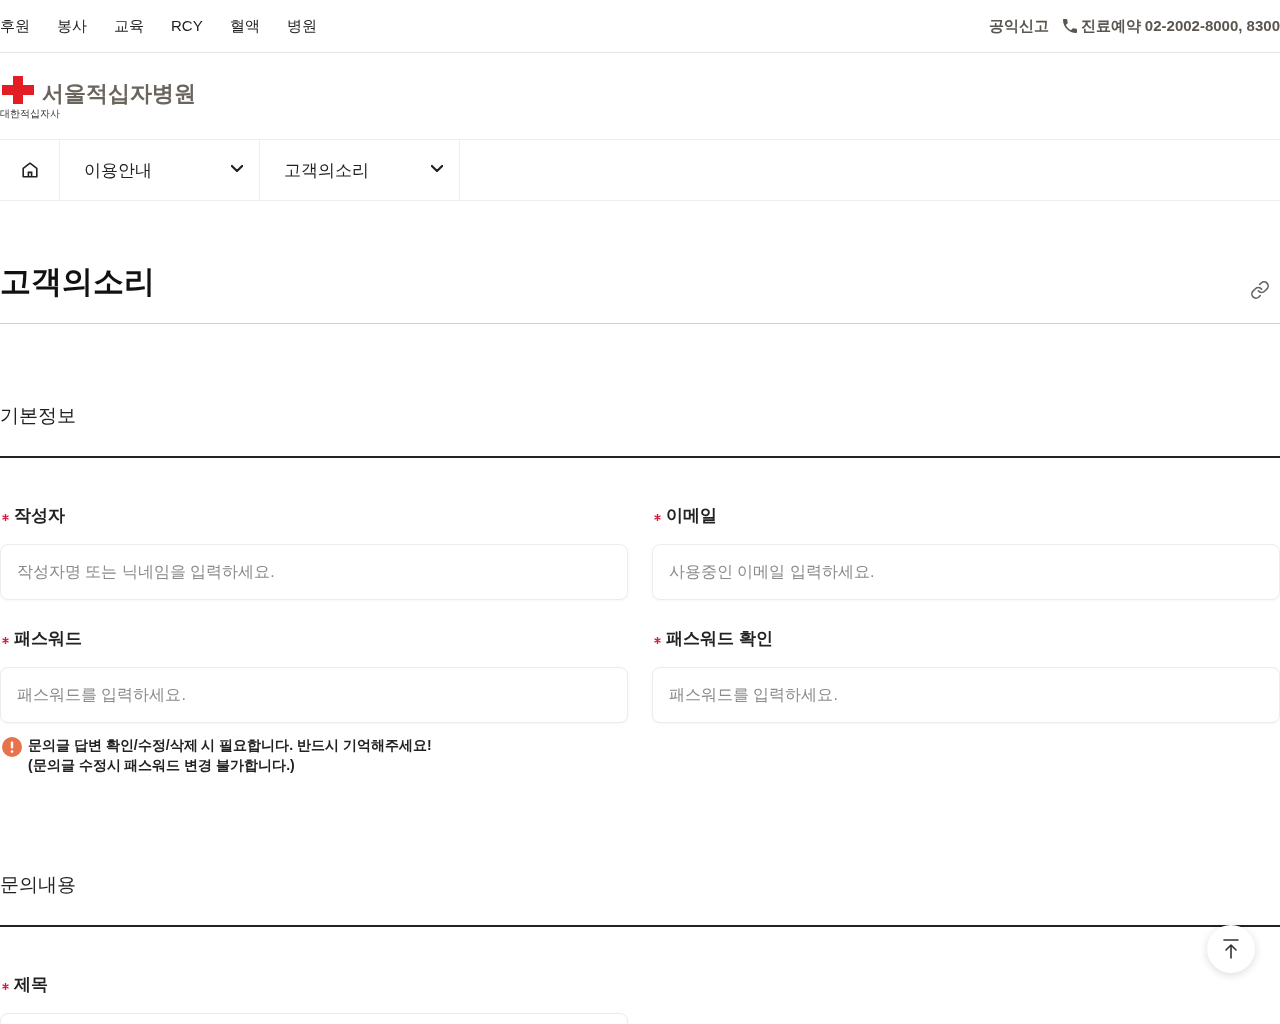 Image resolution: width=1280 pixels, height=1024 pixels. Describe the element at coordinates (72, 26) in the screenshot. I see `top-nav-link: 봉사` at that location.